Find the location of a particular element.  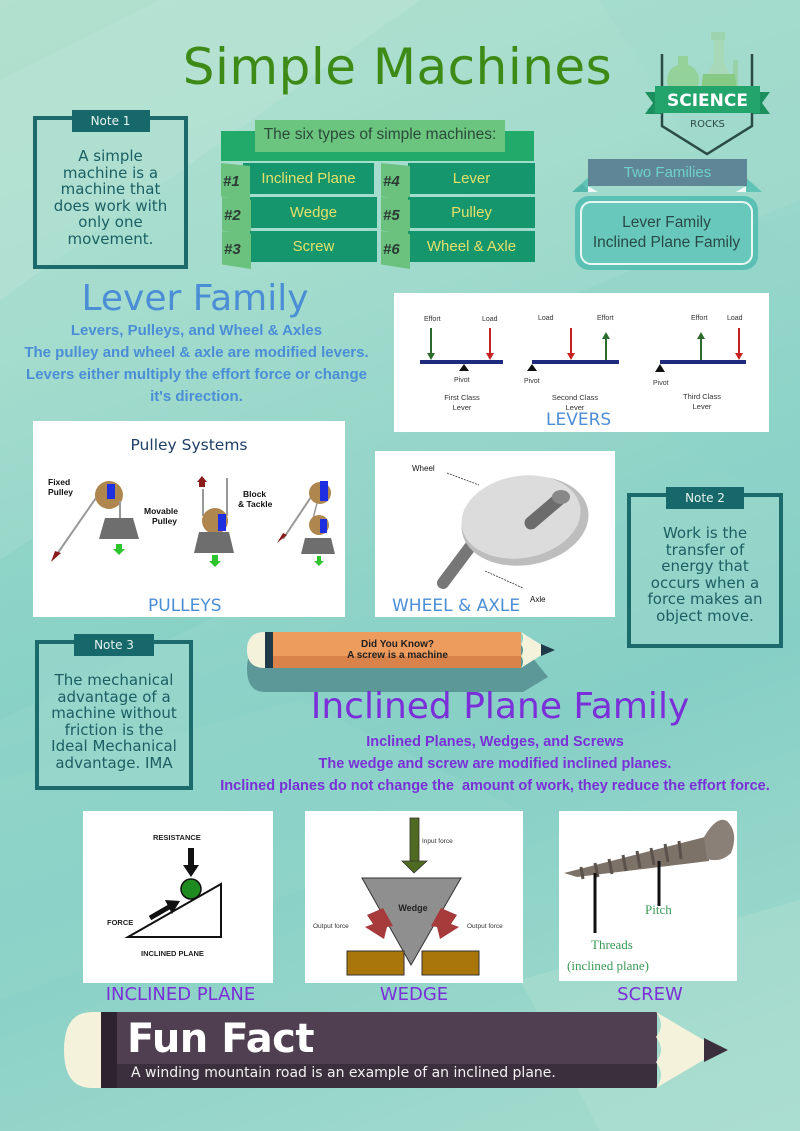

wheel-axle-diagram: Wheel Axle is located at coordinates (500, 534).